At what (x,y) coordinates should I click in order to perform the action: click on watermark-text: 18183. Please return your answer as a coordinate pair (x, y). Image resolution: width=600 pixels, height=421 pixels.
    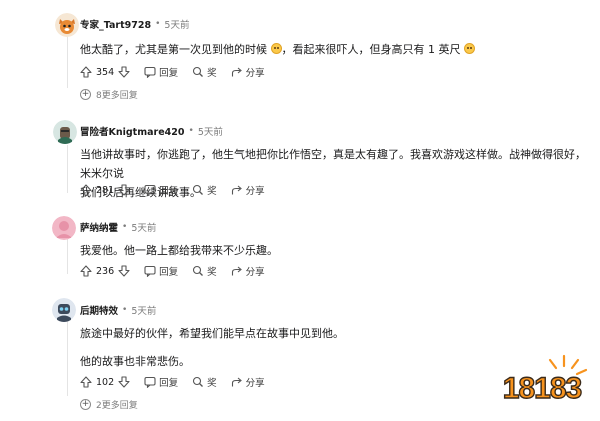
    Looking at the image, I should click on (542, 388).